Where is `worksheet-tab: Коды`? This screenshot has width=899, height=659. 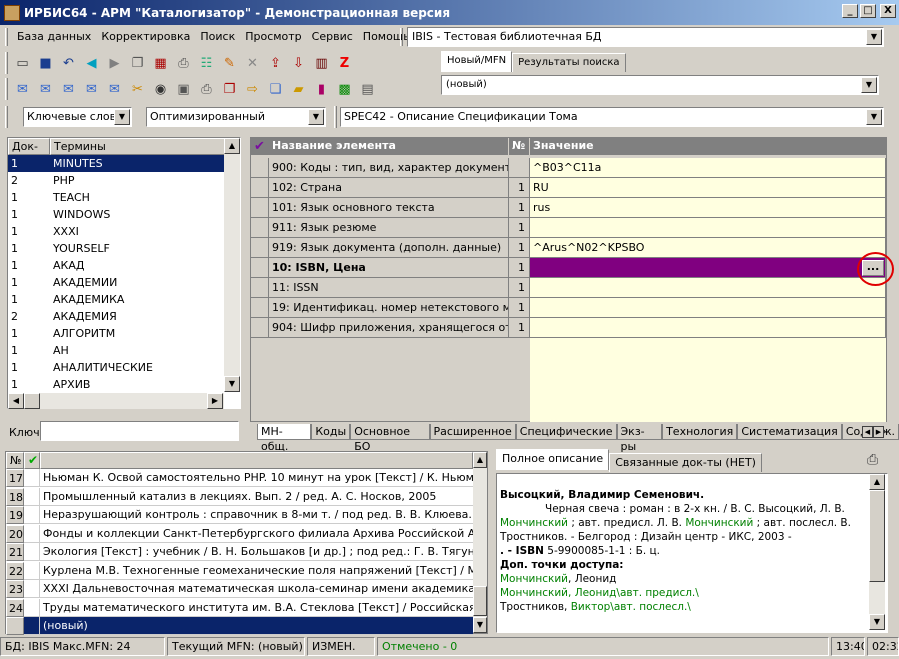 worksheet-tab: Коды is located at coordinates (331, 432).